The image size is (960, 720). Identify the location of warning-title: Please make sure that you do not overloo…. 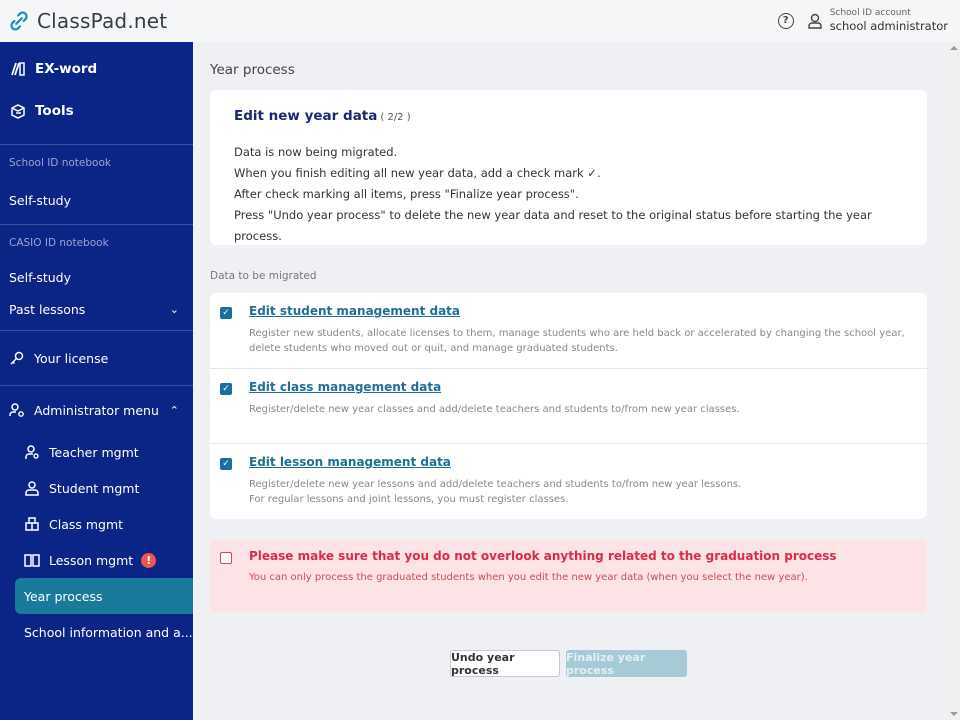
(543, 556).